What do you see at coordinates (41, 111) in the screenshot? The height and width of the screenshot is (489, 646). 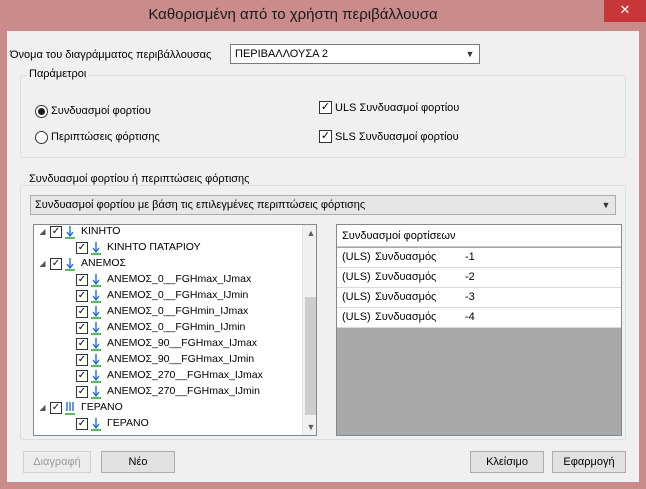 I see `combinations-radio` at bounding box center [41, 111].